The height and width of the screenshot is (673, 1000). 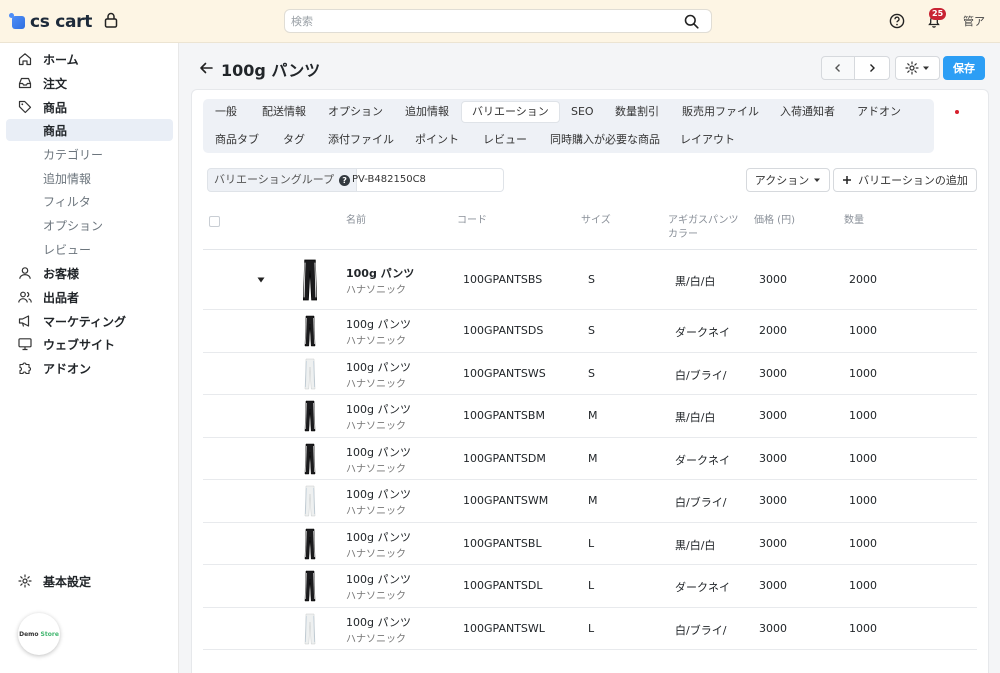 I want to click on tab-required-products: 同時購入が必要な商品, so click(x=605, y=140).